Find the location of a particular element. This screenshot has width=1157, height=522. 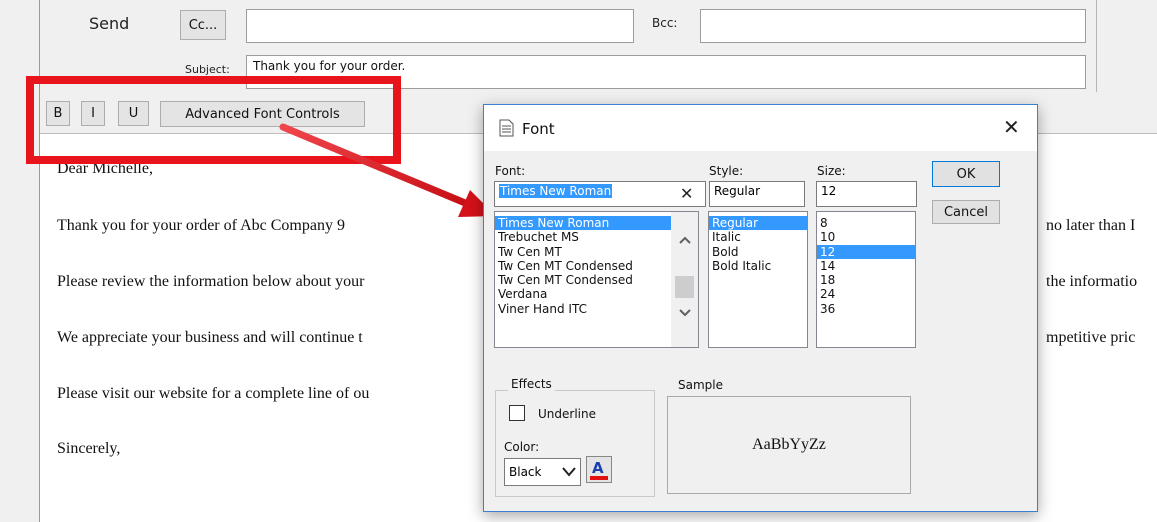

style-list-item: Bold is located at coordinates (758, 252).